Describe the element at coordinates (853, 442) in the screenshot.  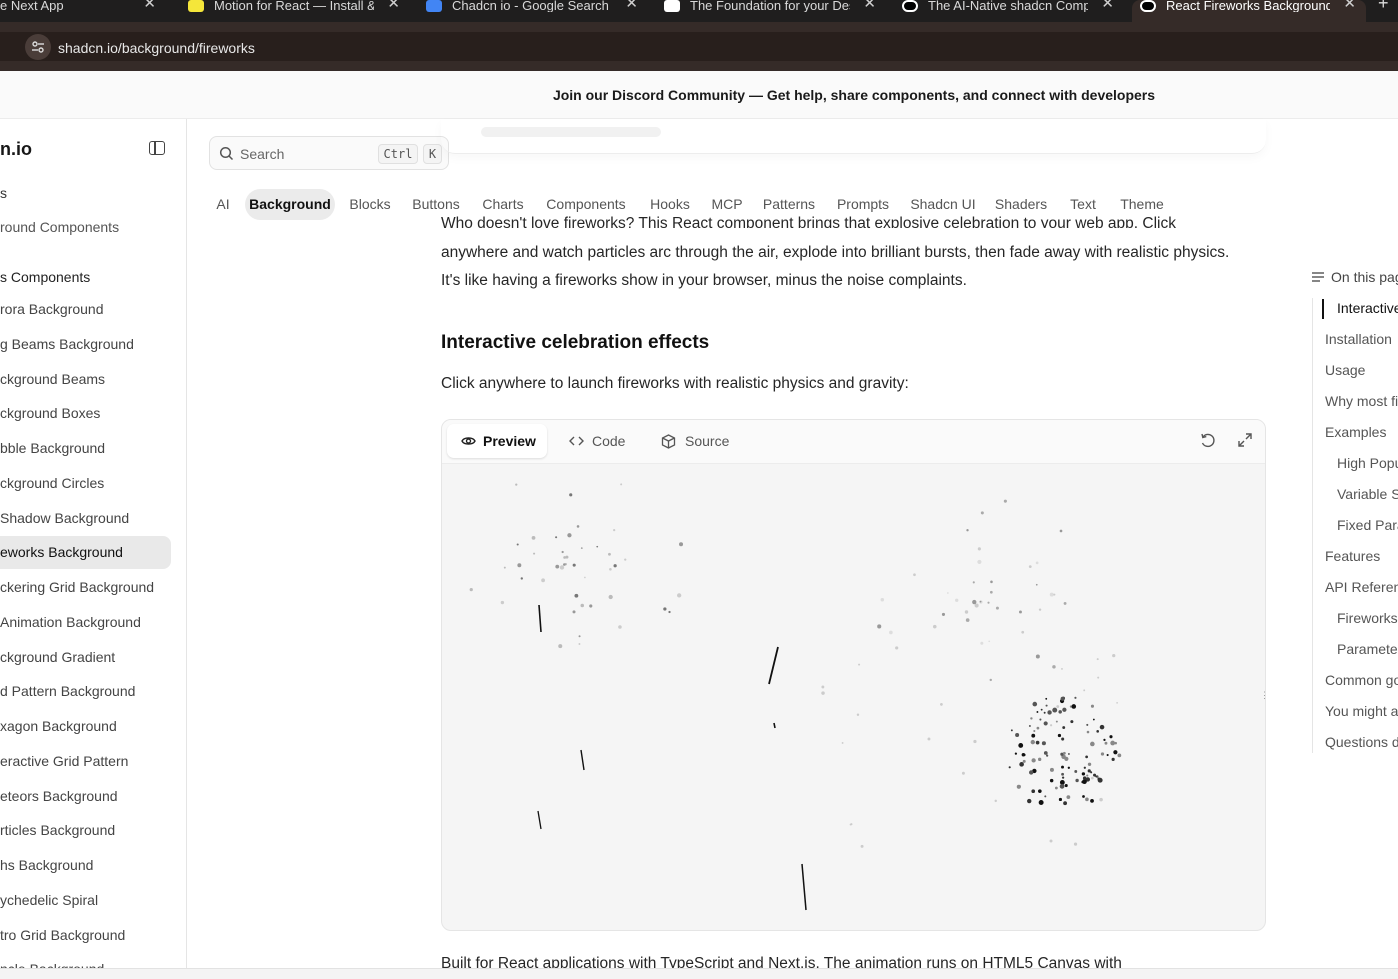
I see `preview-toolbar: Preview Code Source` at that location.